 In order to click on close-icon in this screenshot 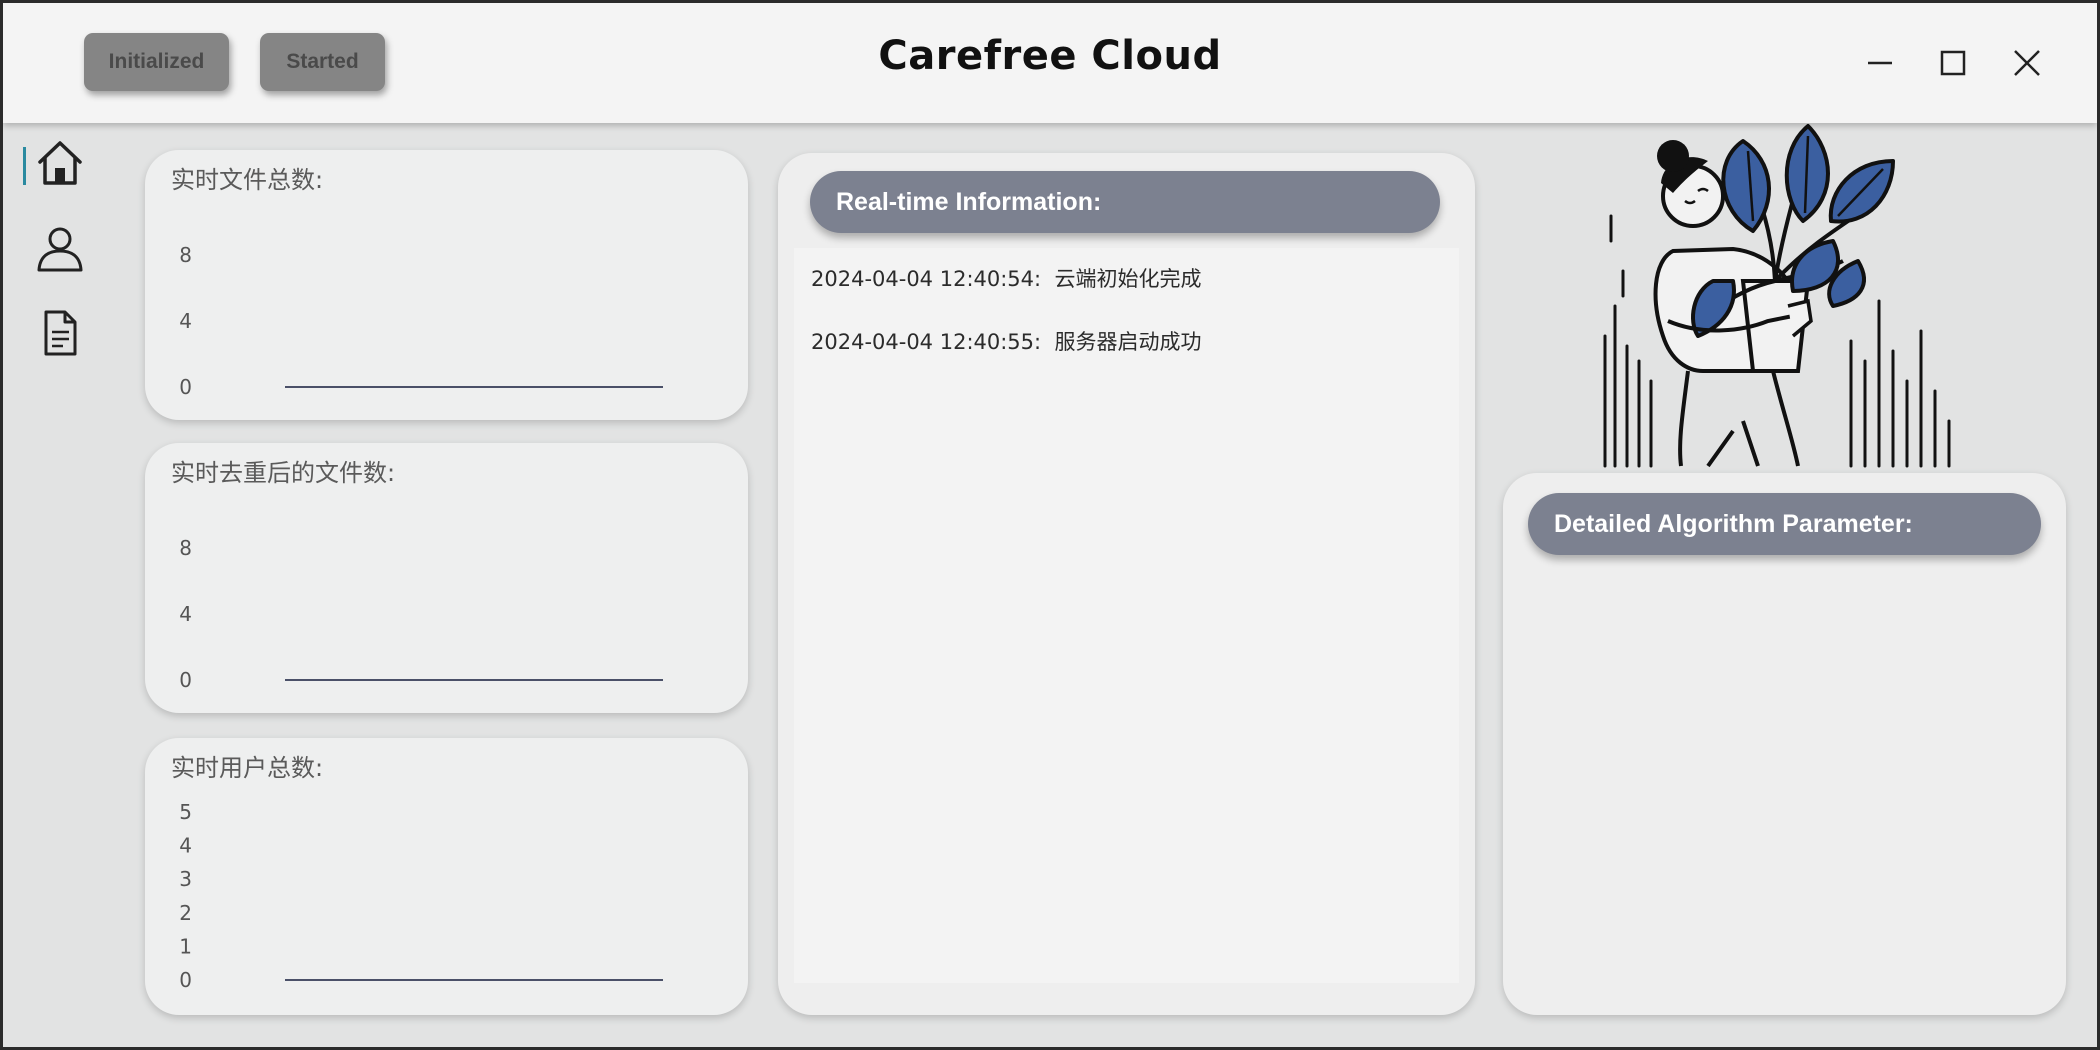, I will do `click(2027, 63)`.